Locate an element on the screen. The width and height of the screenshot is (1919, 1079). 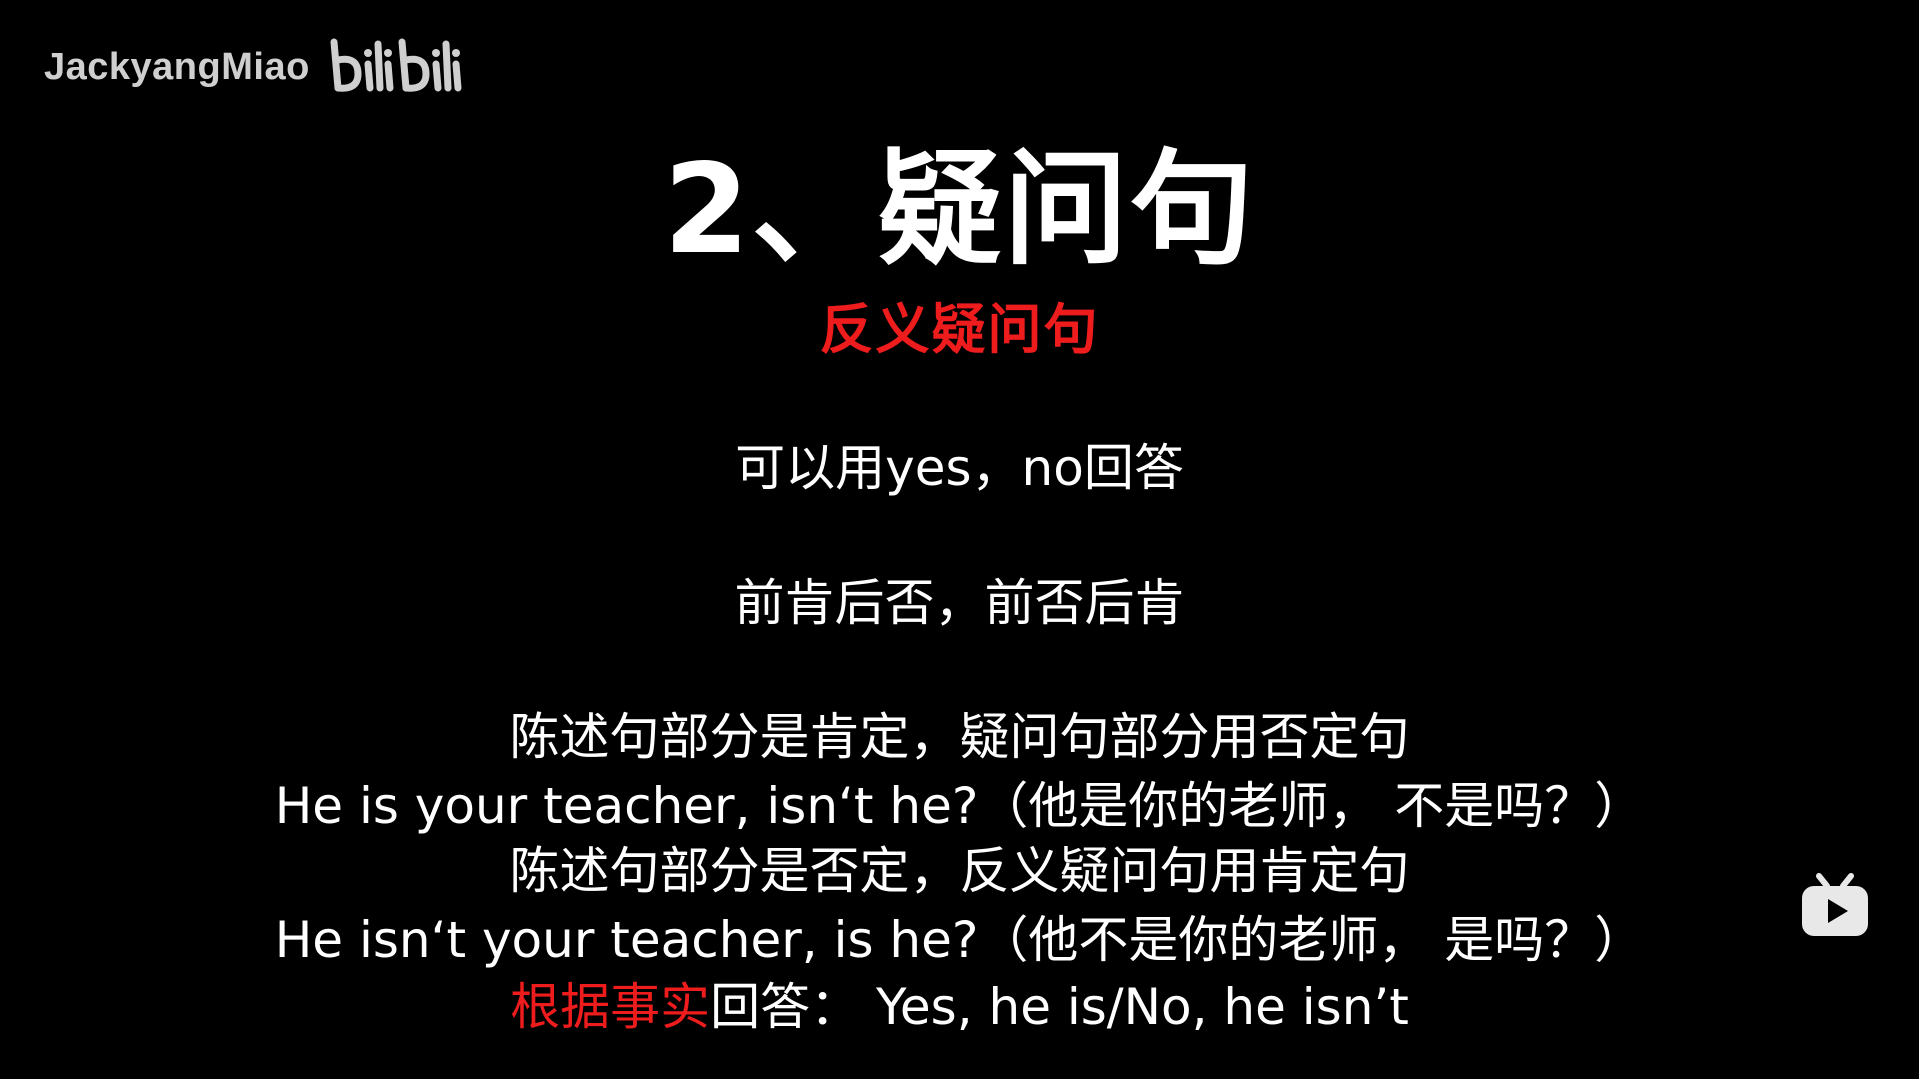
rule-positive-negative: 前肯后否，前否后肯 is located at coordinates (959, 603).